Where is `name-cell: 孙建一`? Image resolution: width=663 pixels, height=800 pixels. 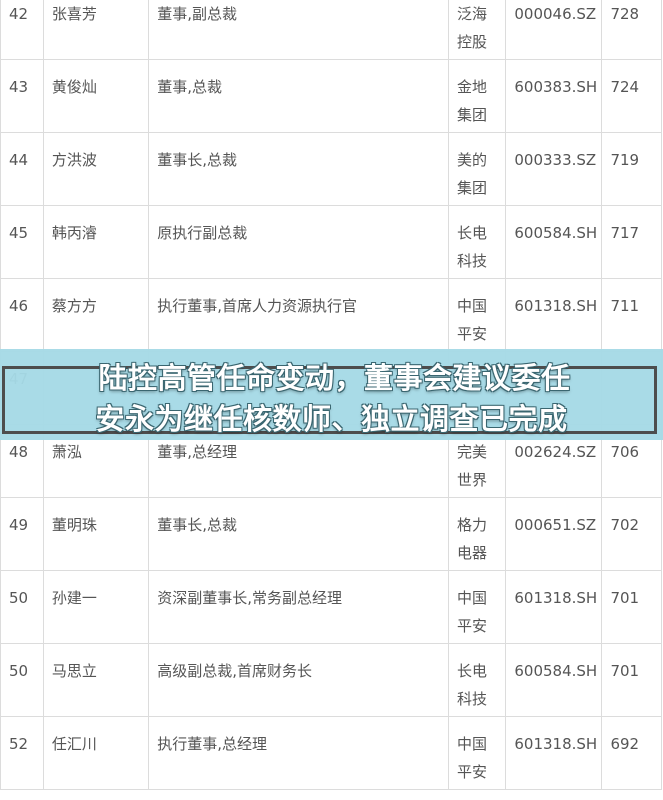
name-cell: 孙建一 is located at coordinates (96, 607).